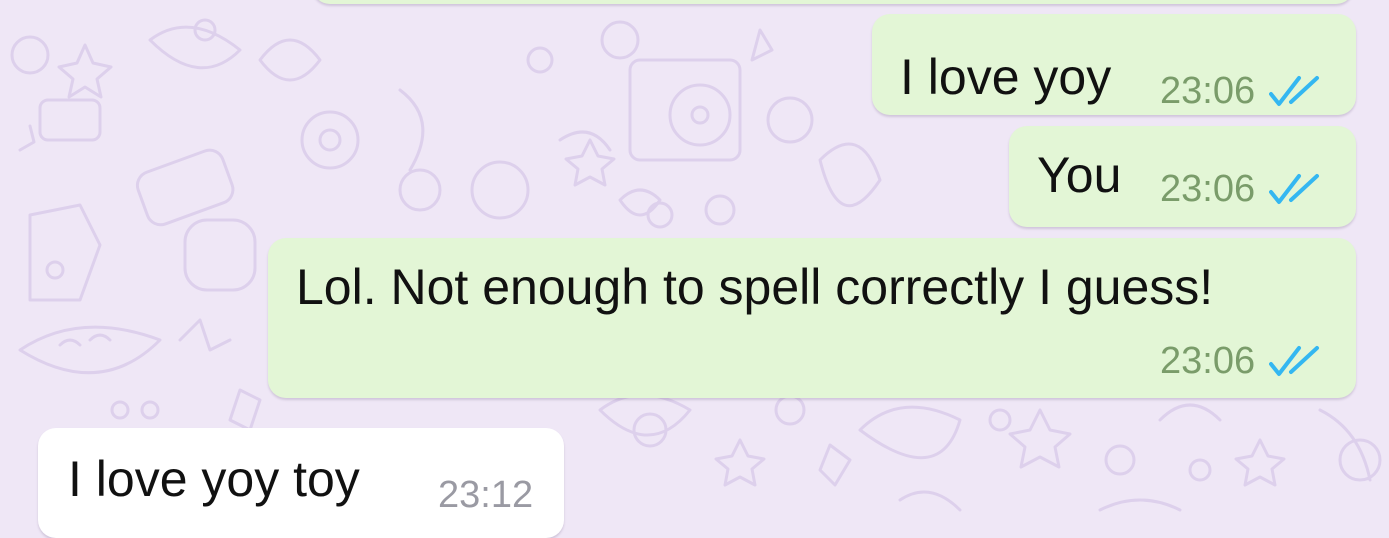 The width and height of the screenshot is (1389, 538). I want to click on message-time: 23:12, so click(486, 495).